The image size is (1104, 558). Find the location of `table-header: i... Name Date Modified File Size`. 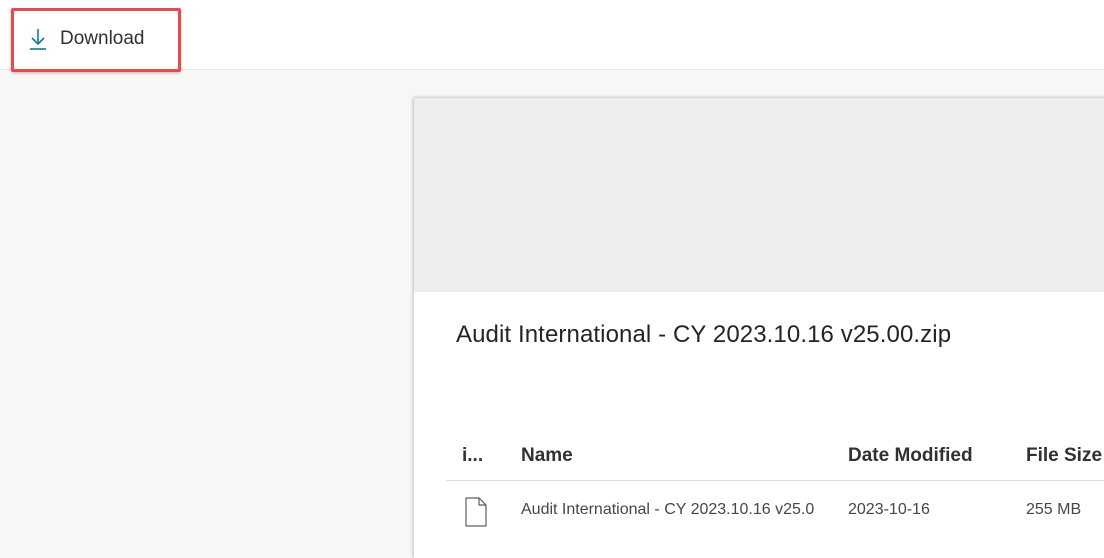

table-header: i... Name Date Modified File Size is located at coordinates (775, 456).